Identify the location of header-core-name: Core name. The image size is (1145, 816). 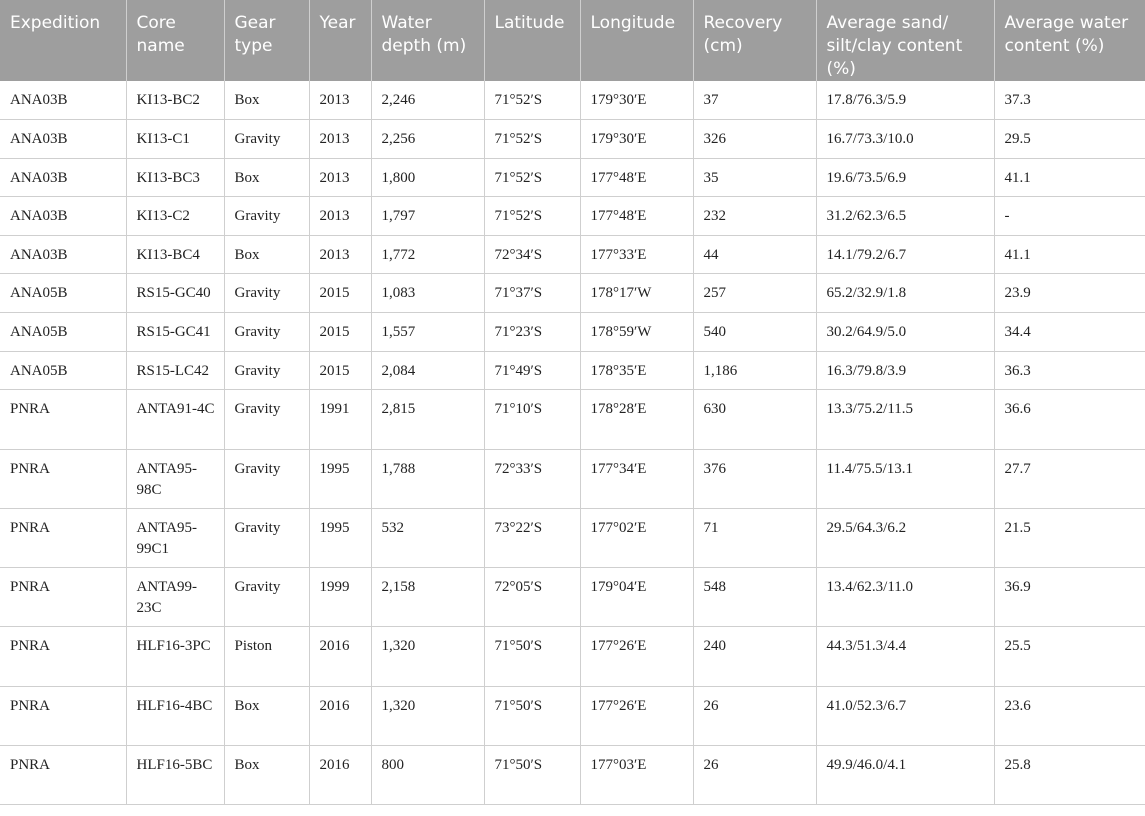
(175, 40).